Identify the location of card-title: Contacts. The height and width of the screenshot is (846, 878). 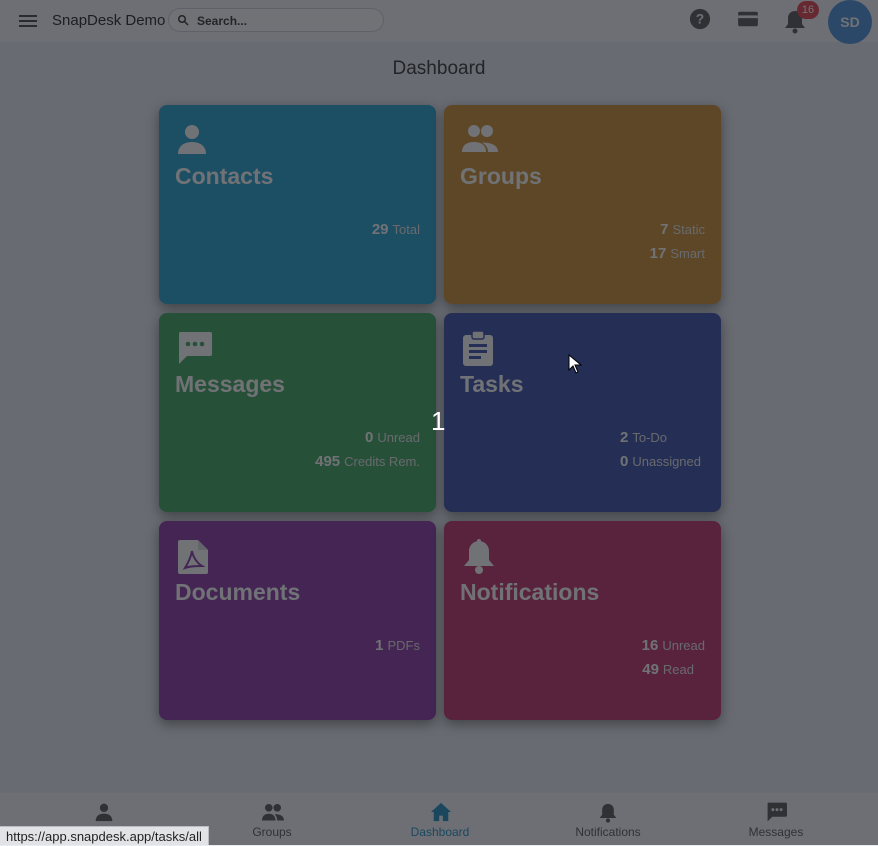
(224, 176).